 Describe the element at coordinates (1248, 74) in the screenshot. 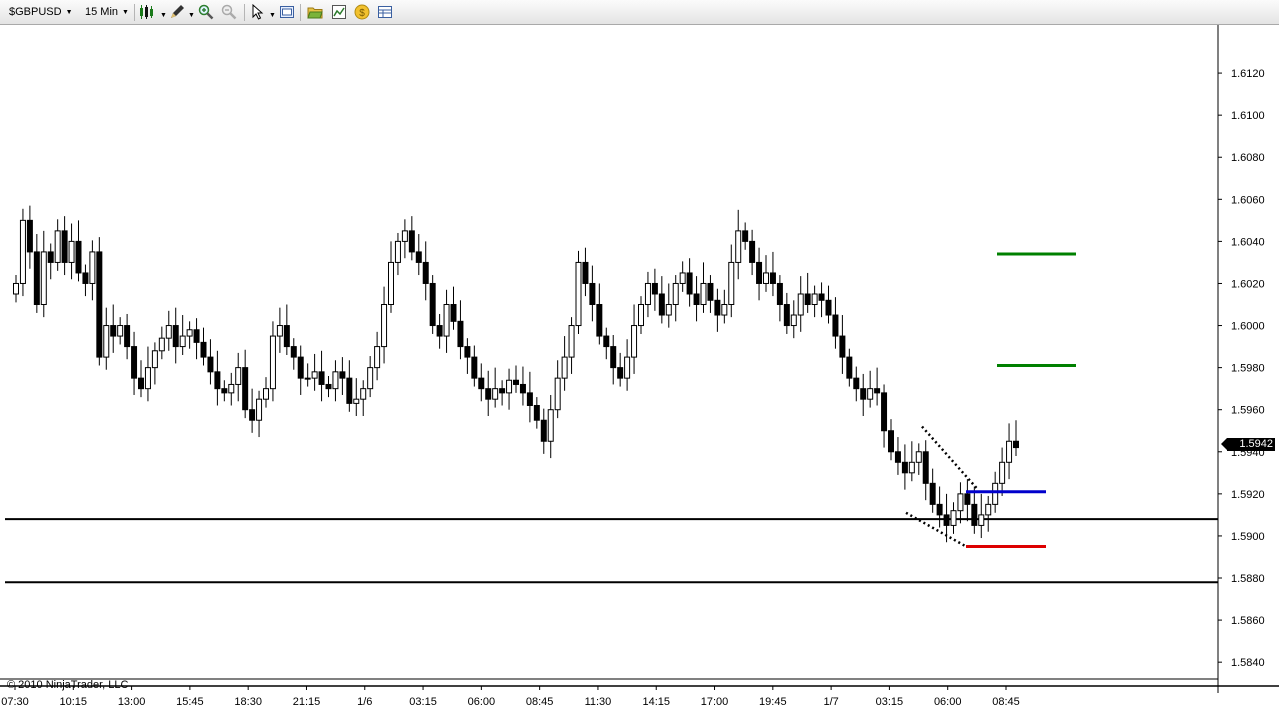

I see `y-tick-label: 1.6120` at that location.